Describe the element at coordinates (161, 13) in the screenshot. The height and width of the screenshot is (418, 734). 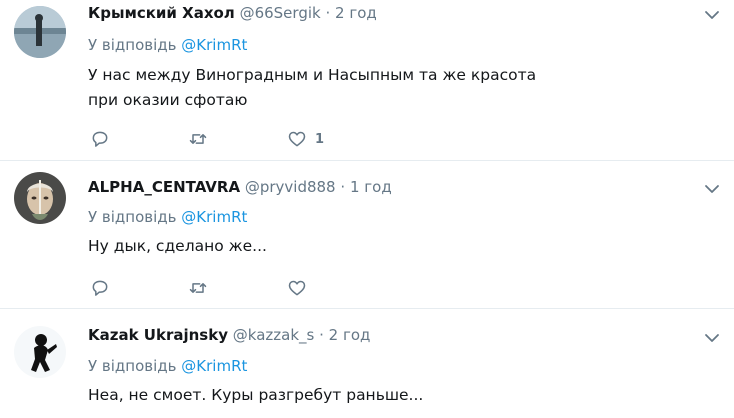
I see `display-name: Крымский Хахол` at that location.